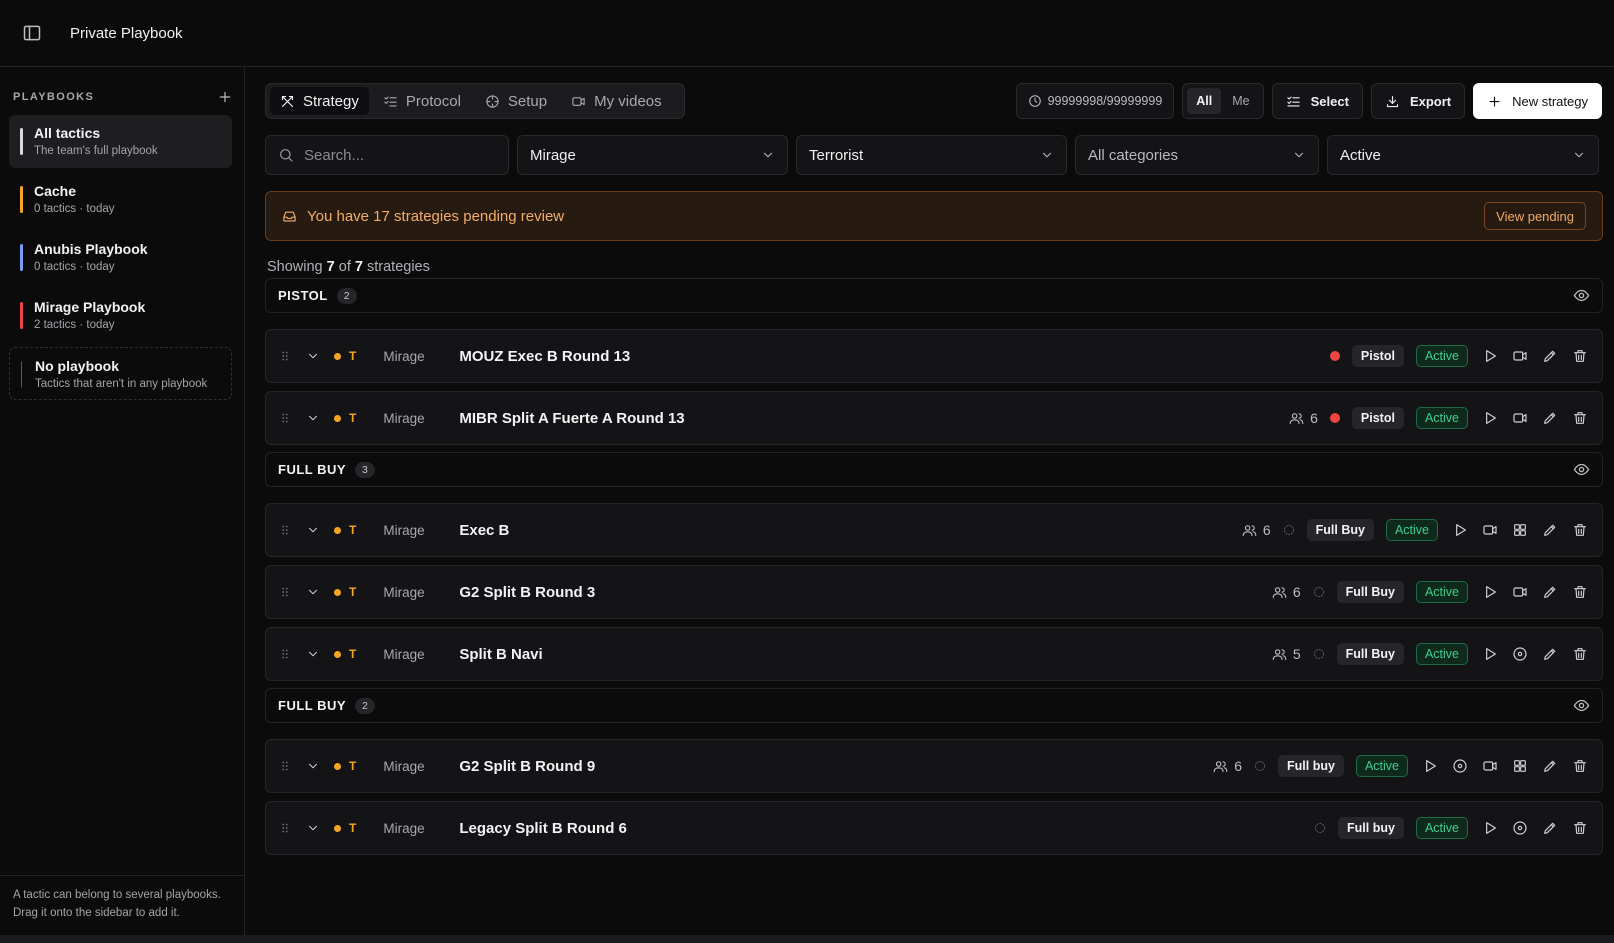 The image size is (1614, 943). I want to click on search-input, so click(394, 155).